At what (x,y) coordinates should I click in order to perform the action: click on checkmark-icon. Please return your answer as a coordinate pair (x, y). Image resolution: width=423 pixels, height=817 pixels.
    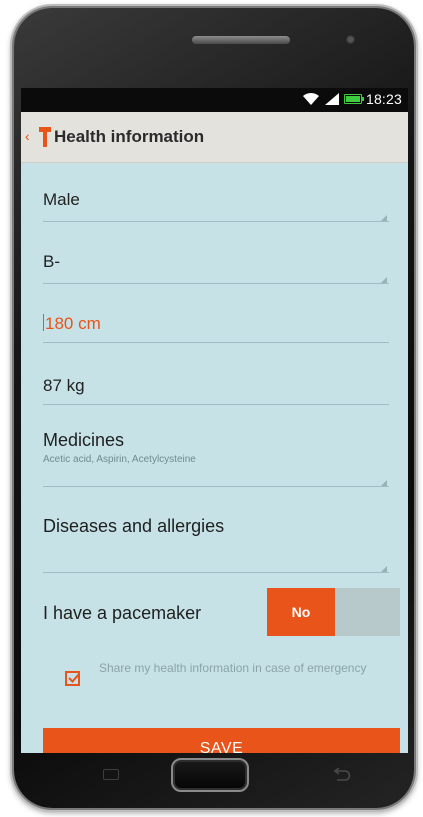
    Looking at the image, I should click on (74, 678).